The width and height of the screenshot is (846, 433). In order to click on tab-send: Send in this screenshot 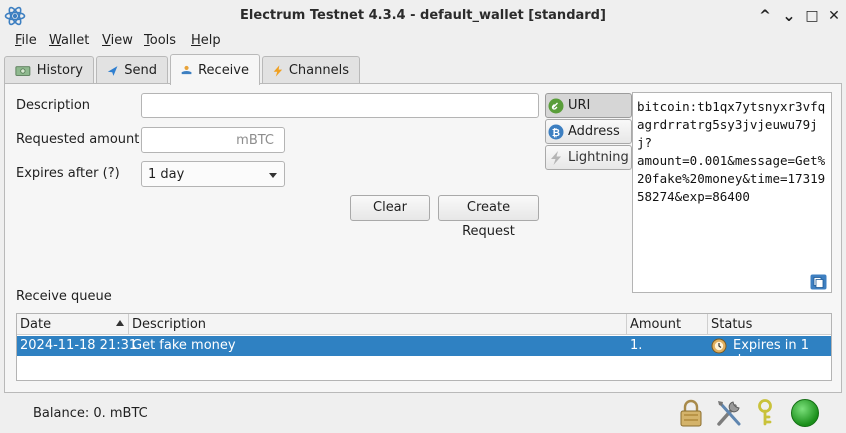, I will do `click(132, 70)`.